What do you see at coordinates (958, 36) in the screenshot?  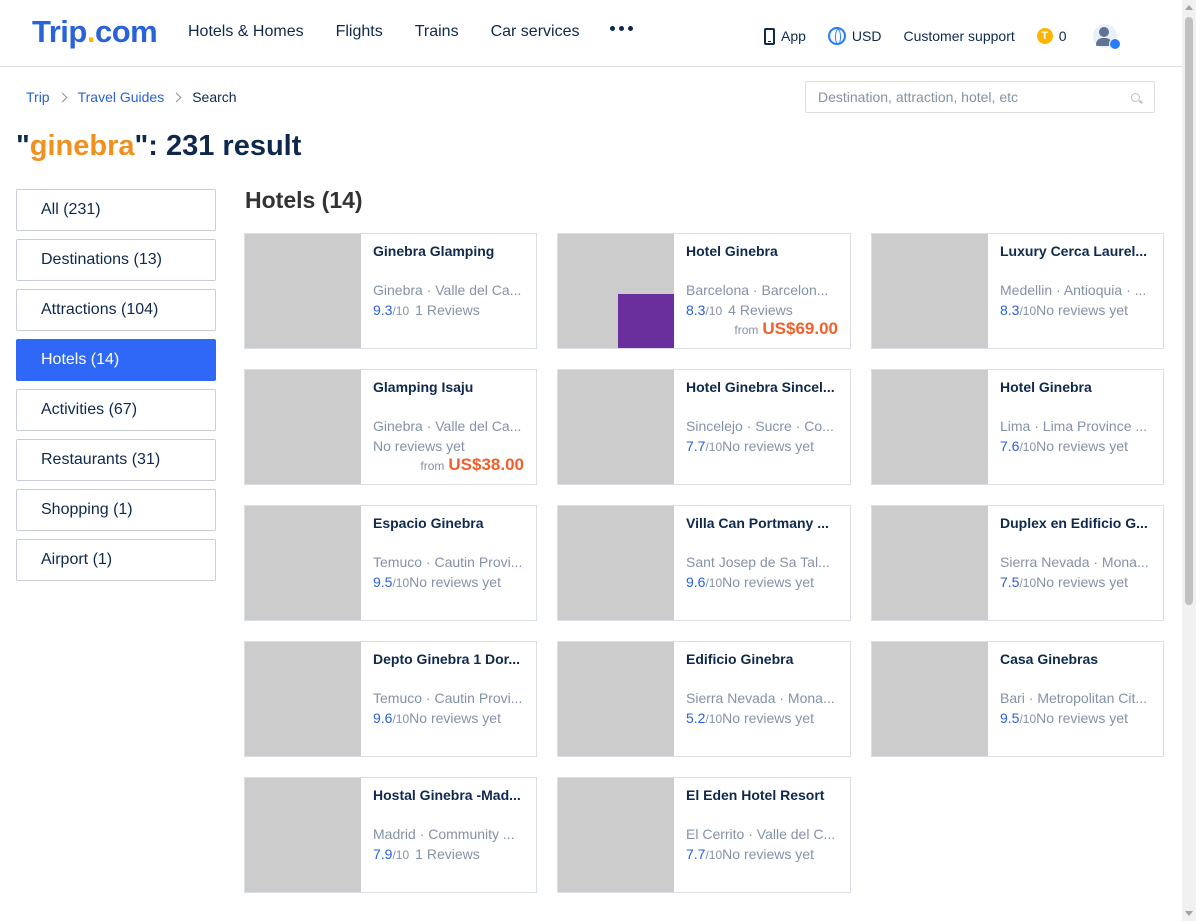 I see `customer-support-link: Customer support` at bounding box center [958, 36].